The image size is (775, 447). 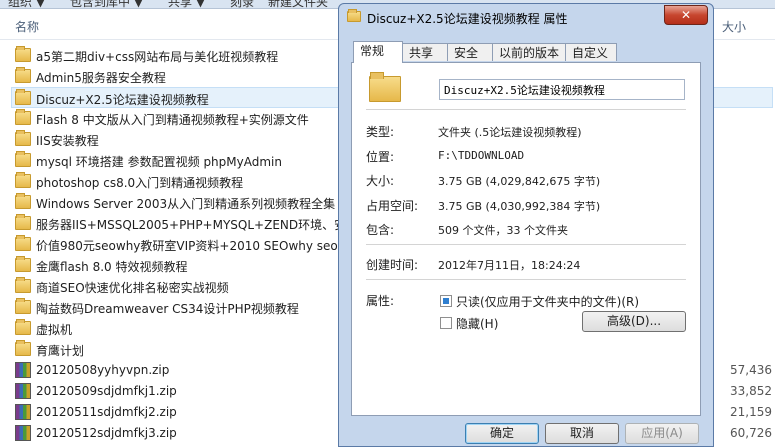 I want to click on dialog-title: Discuz+X2.5论坛建设视频教程 属性, so click(x=467, y=19).